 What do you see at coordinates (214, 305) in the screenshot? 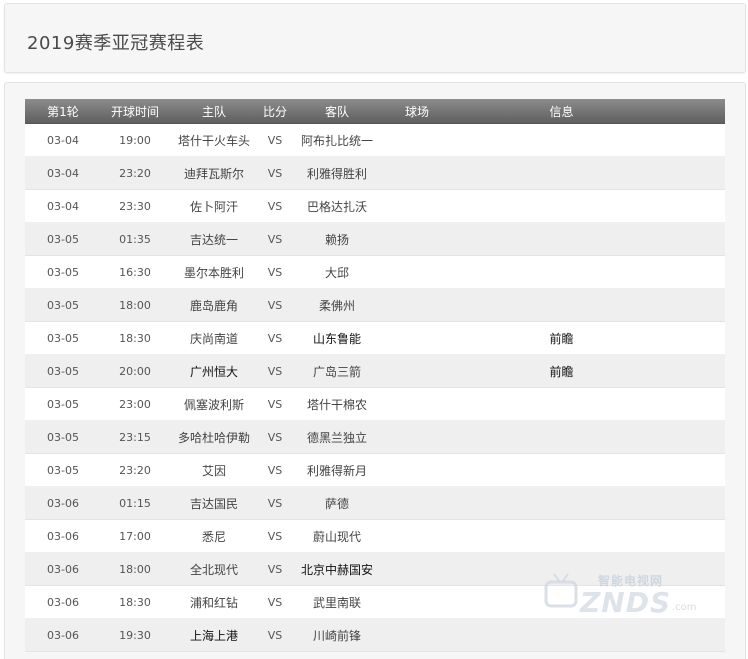
I see `home-team: 鹿岛鹿角` at bounding box center [214, 305].